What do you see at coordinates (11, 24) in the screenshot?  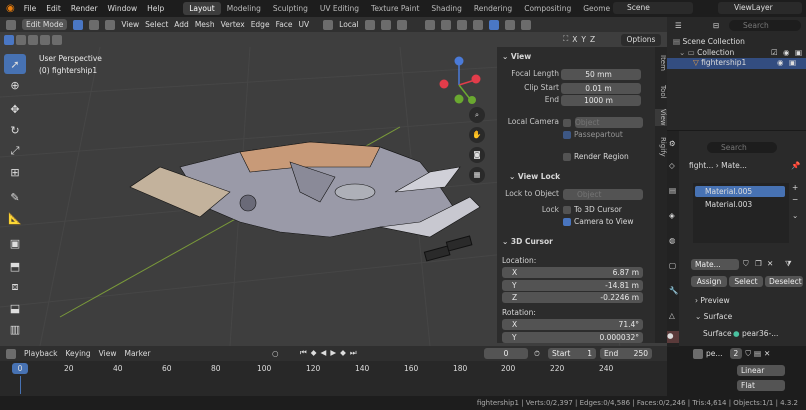 I see `editor-type-icon` at bounding box center [11, 24].